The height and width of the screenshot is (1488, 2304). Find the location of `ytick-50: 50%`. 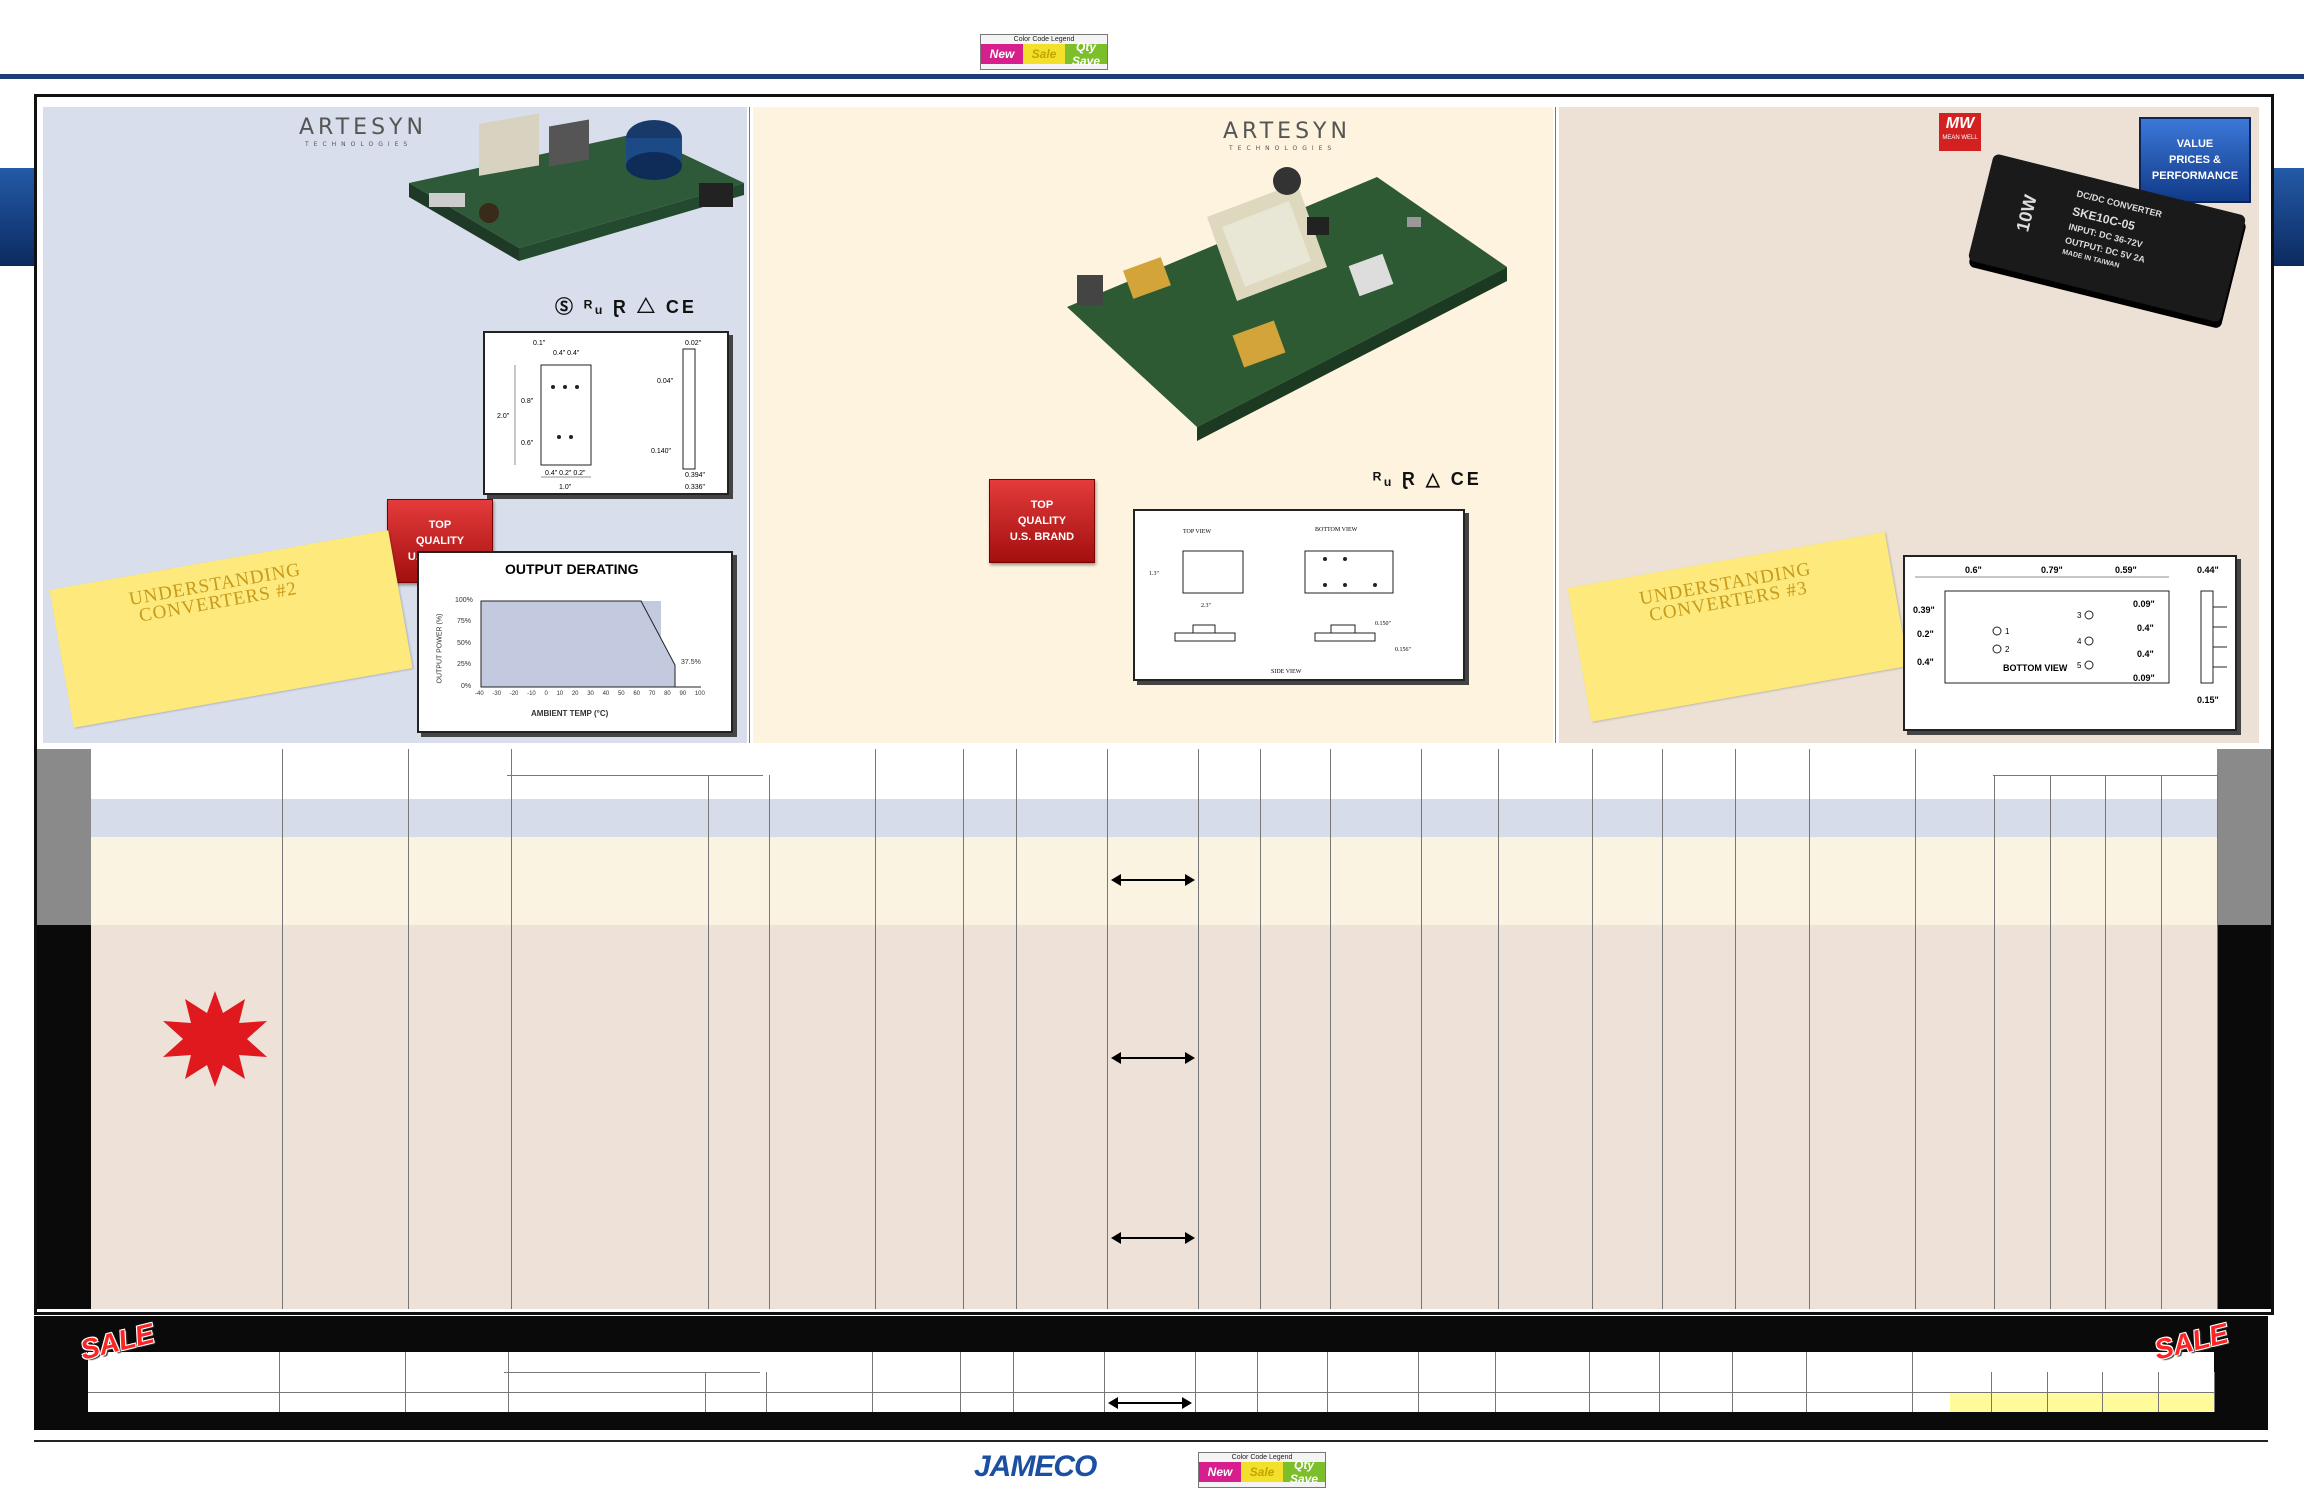

ytick-50: 50% is located at coordinates (464, 643).